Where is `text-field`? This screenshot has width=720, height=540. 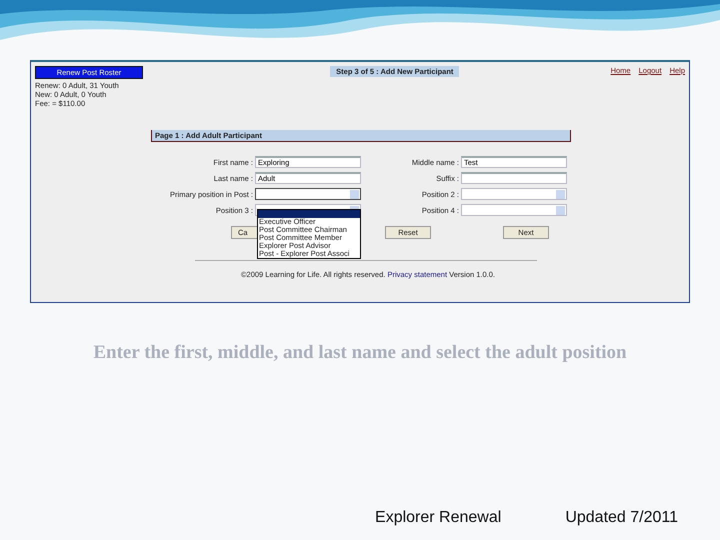 text-field is located at coordinates (514, 178).